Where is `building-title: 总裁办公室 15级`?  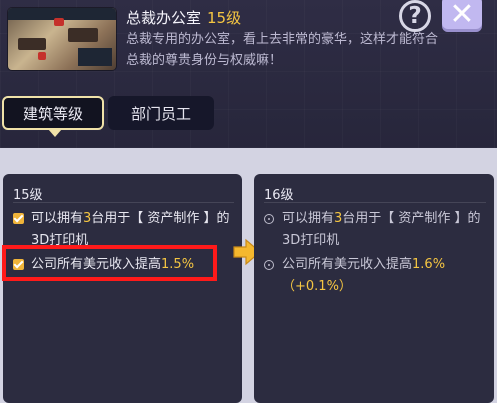
building-title: 总裁办公室 15级 is located at coordinates (183, 17).